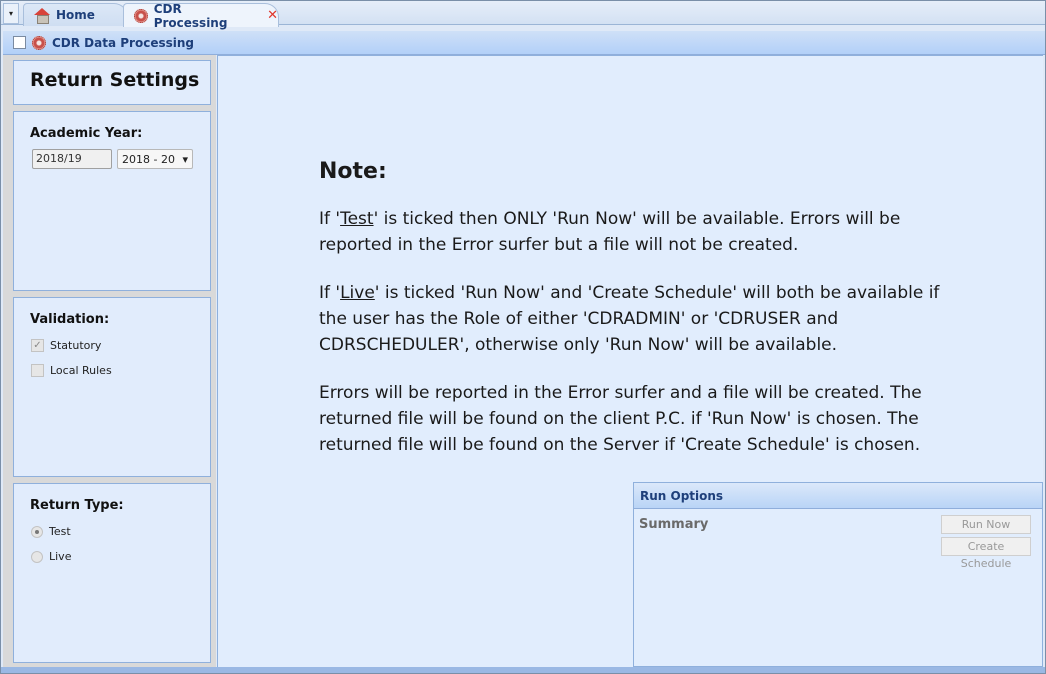  What do you see at coordinates (523, 670) in the screenshot?
I see `bottom-border` at bounding box center [523, 670].